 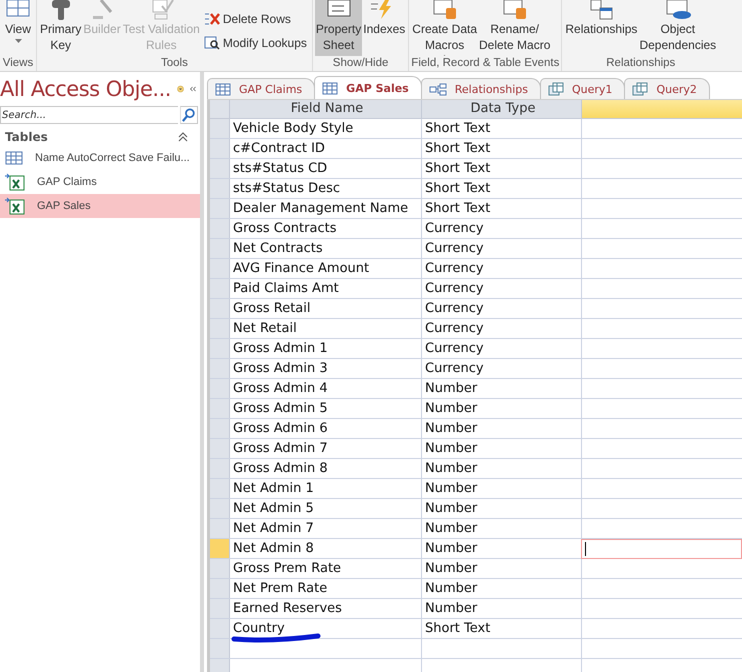 I want to click on table-cell: Gross Retail, so click(x=271, y=308).